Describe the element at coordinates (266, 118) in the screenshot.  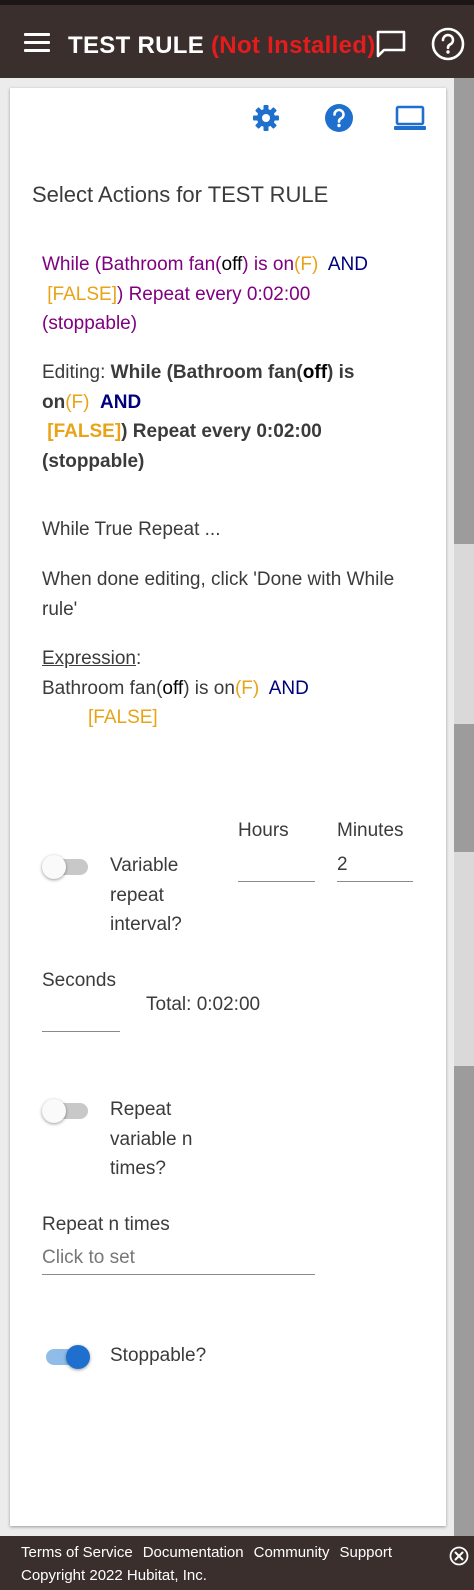
I see `gear-icon` at that location.